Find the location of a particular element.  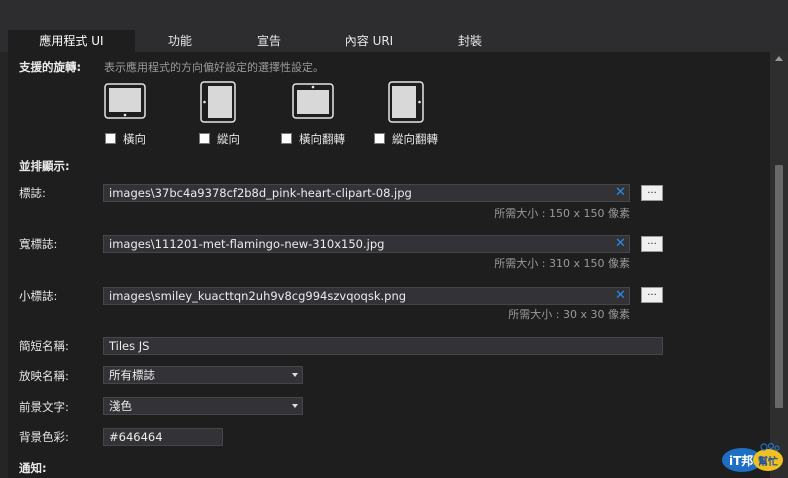

tab-capabilities: 功能 is located at coordinates (180, 41).